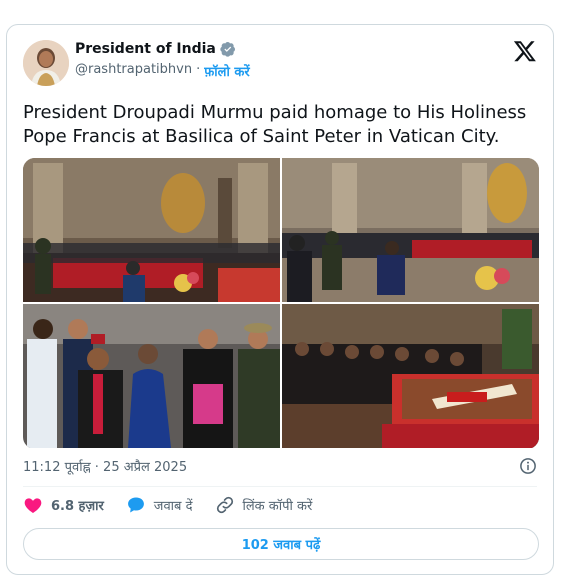  Describe the element at coordinates (226, 71) in the screenshot. I see `follow-button: फ़ॉलो करें` at that location.